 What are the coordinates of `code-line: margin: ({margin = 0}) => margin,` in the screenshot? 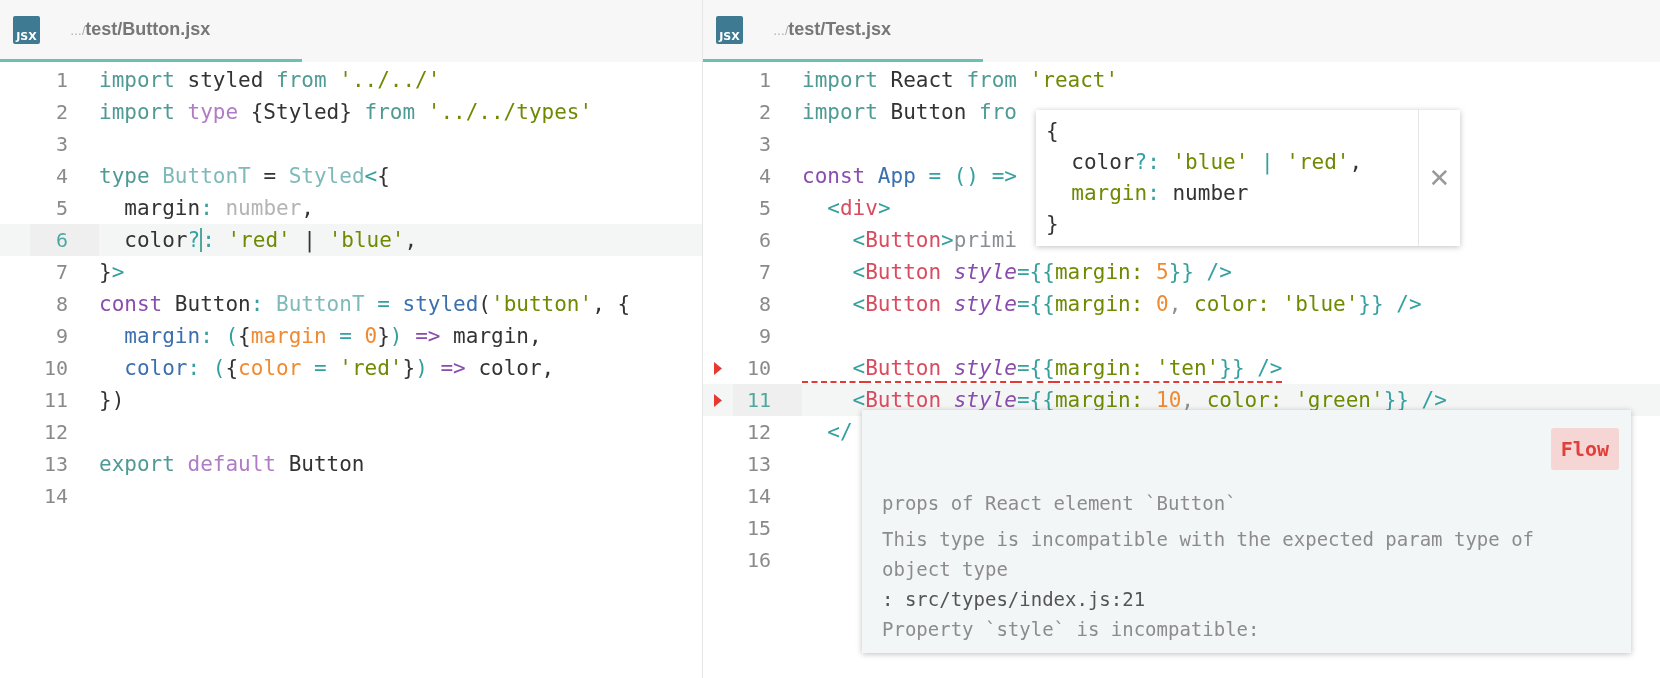 It's located at (332, 336).